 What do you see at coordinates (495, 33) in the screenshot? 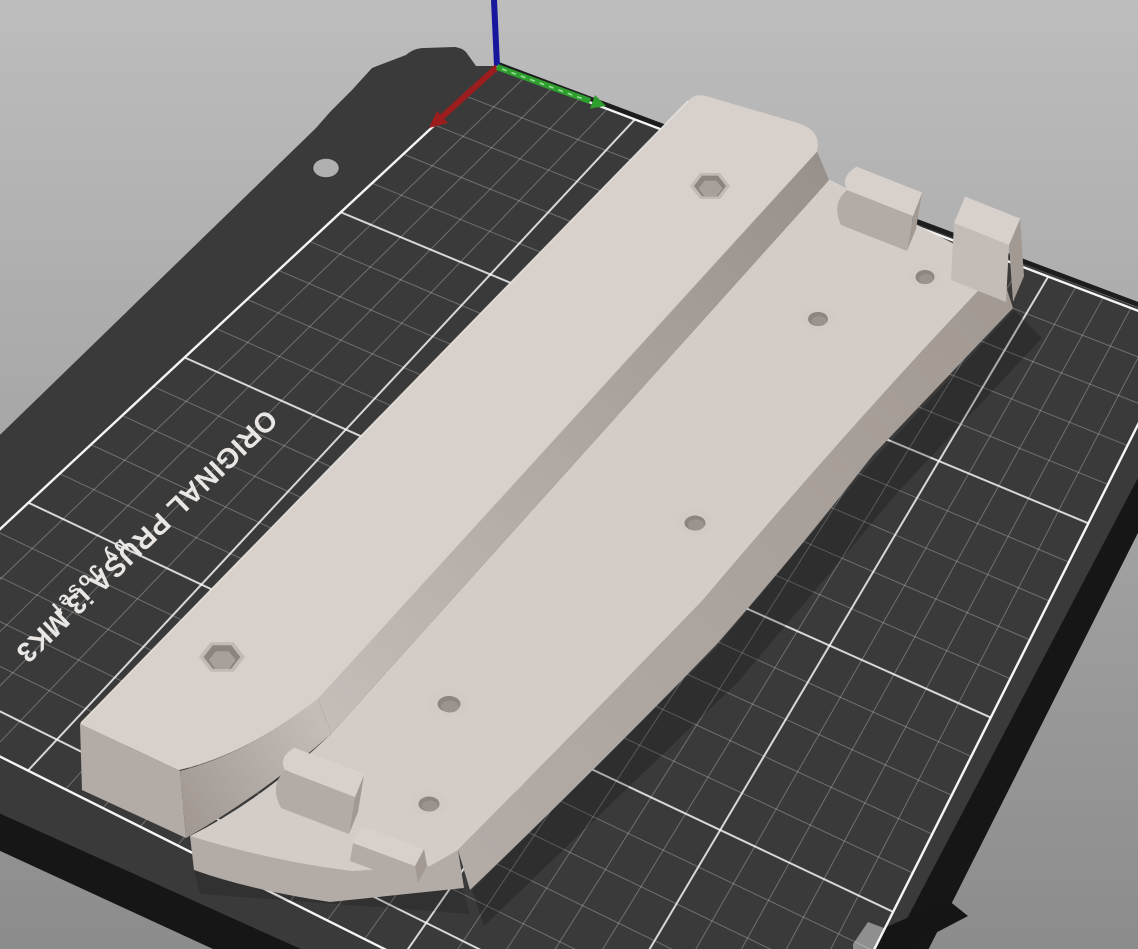
I see `z-axis-line` at bounding box center [495, 33].